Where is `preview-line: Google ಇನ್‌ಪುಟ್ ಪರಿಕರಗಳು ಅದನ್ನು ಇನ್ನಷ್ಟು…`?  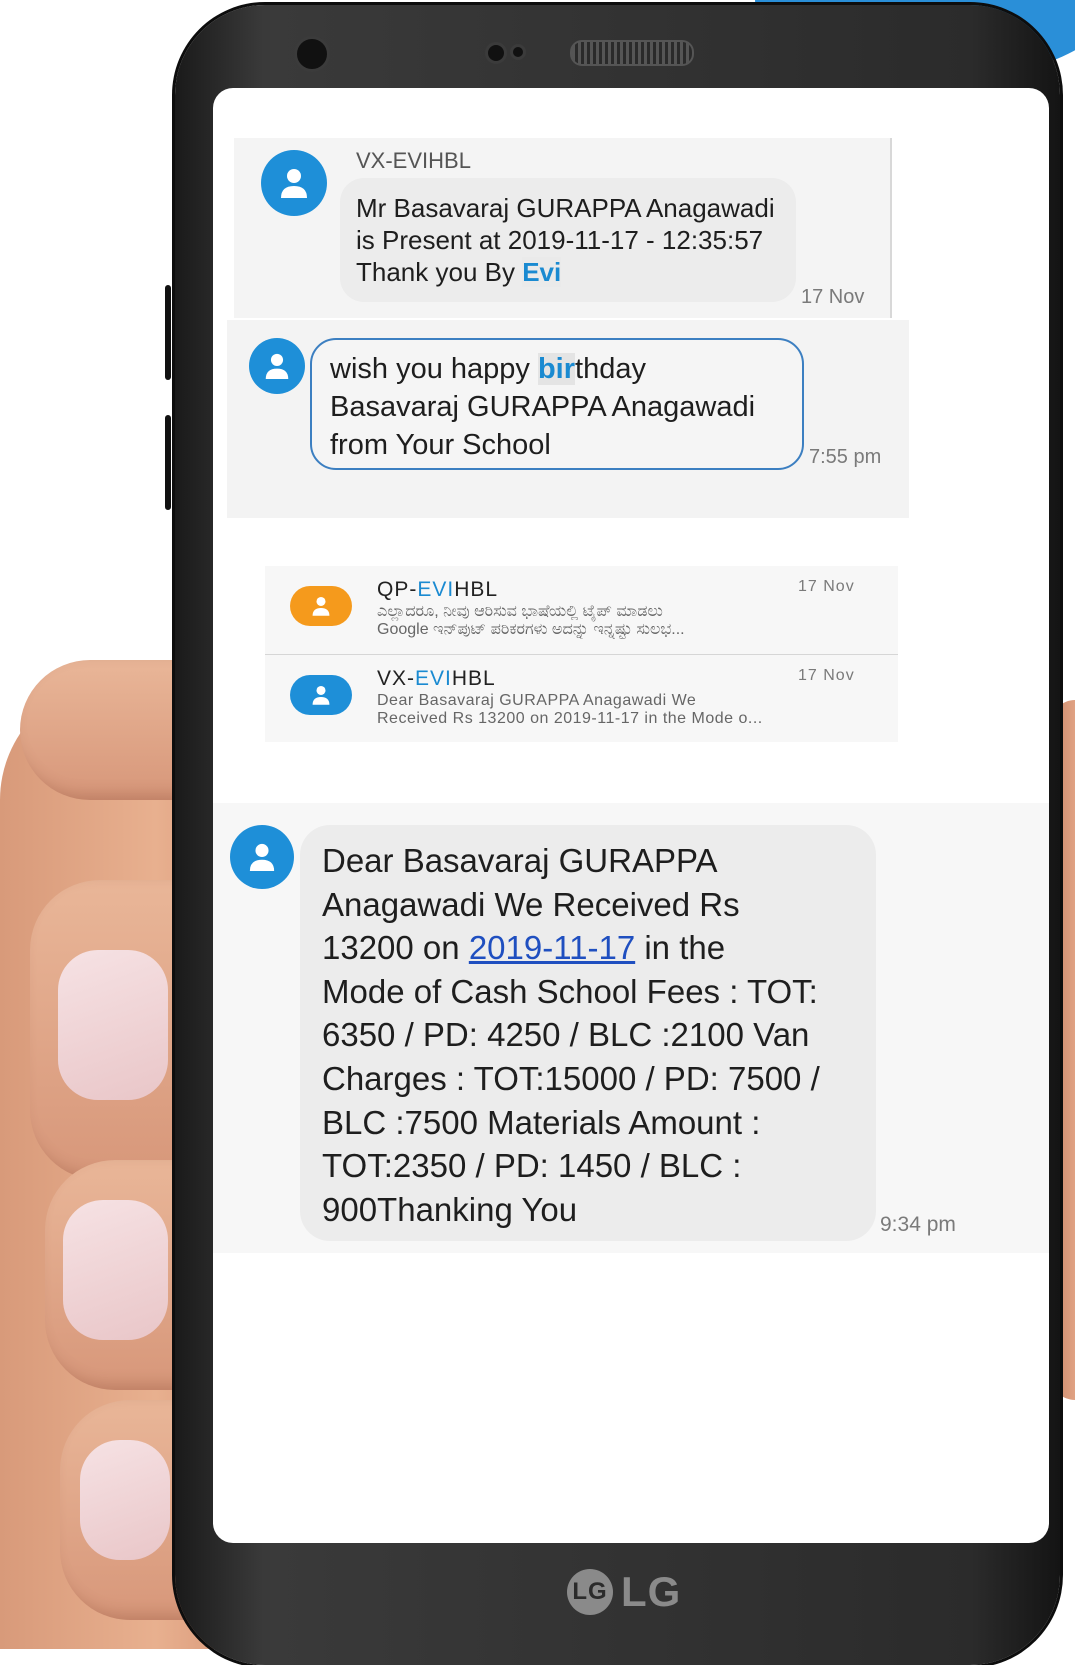 preview-line: Google ಇನ್‌ಪುಟ್ ಪರಿಕರಗಳು ಅದನ್ನು ಇನ್ನಷ್ಟು… is located at coordinates (531, 629).